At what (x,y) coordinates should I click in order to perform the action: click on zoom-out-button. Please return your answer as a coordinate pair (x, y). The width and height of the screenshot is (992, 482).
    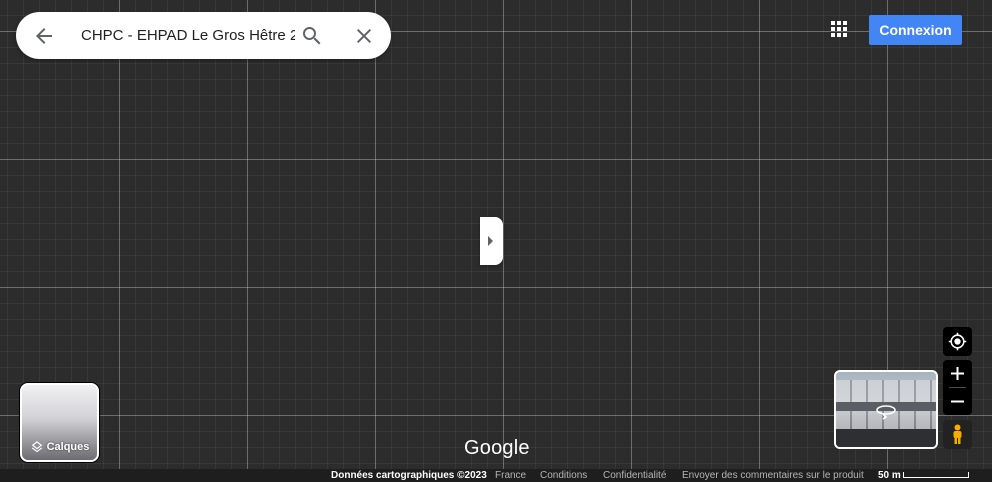
    Looking at the image, I should click on (957, 401).